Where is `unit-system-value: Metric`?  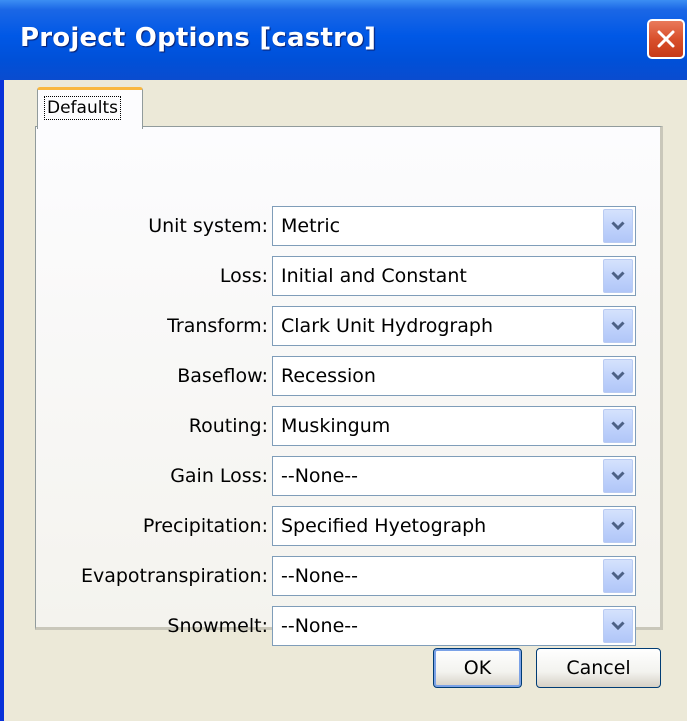
unit-system-value: Metric is located at coordinates (311, 226).